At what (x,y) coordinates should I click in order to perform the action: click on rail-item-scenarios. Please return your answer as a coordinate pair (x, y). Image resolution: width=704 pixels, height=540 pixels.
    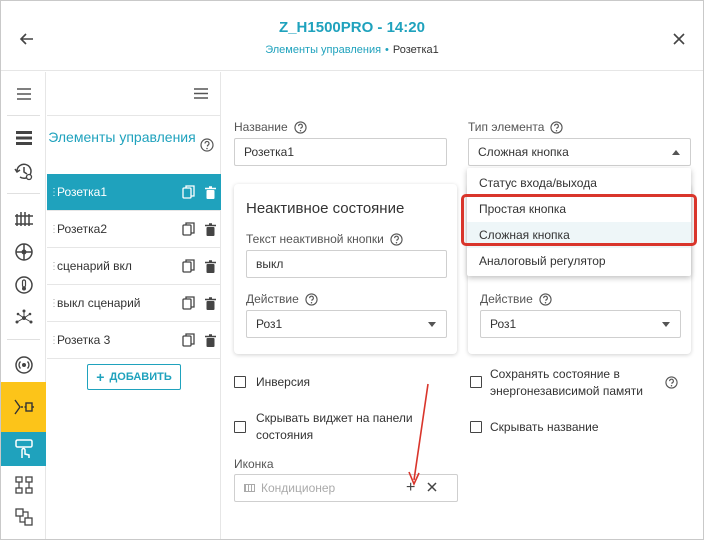
    Looking at the image, I should click on (23, 517).